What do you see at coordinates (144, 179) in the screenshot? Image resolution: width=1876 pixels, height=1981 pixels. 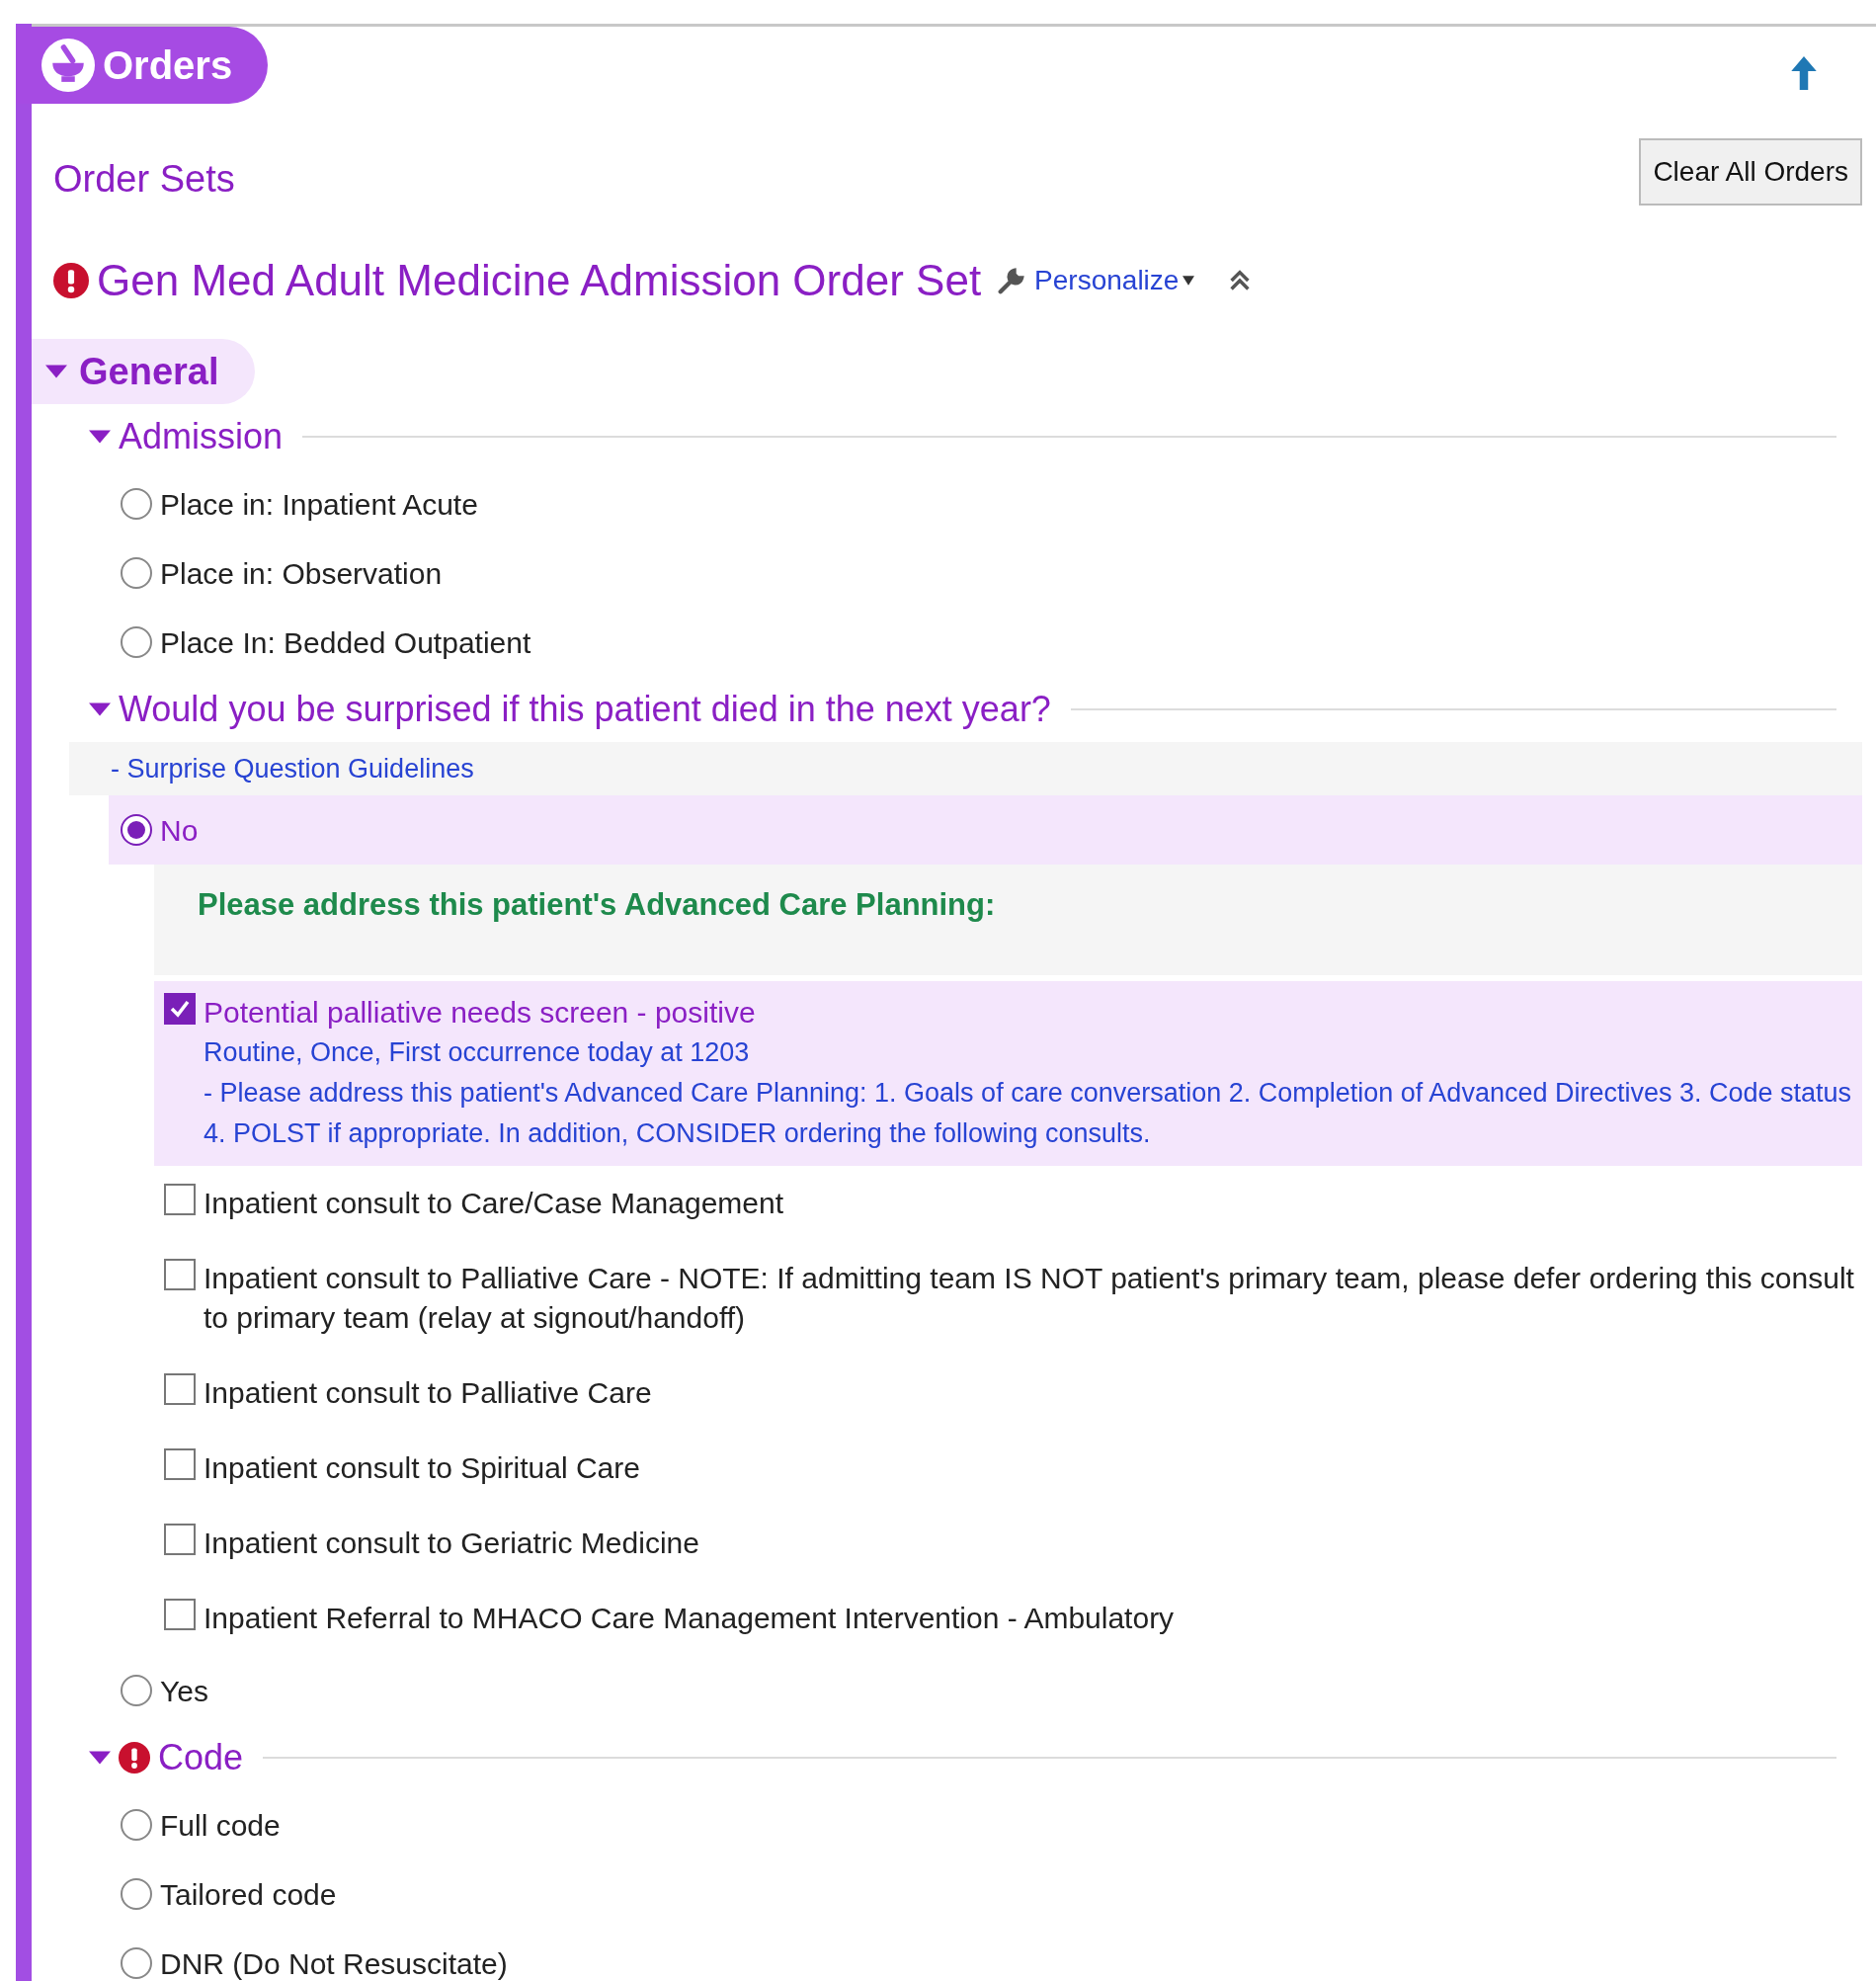 I see `order-sets-label: Order Sets` at bounding box center [144, 179].